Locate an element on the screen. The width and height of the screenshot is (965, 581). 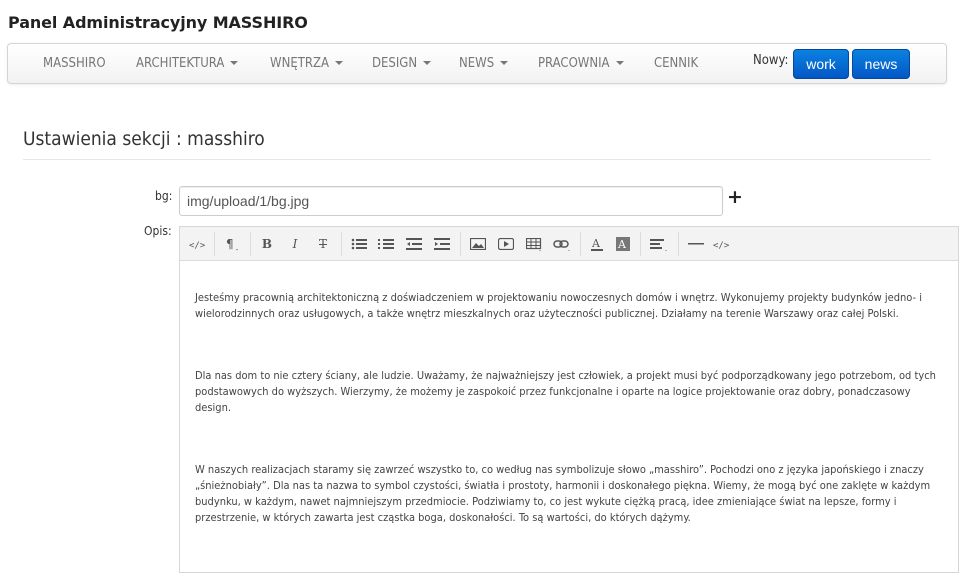
link-icon is located at coordinates (562, 244).